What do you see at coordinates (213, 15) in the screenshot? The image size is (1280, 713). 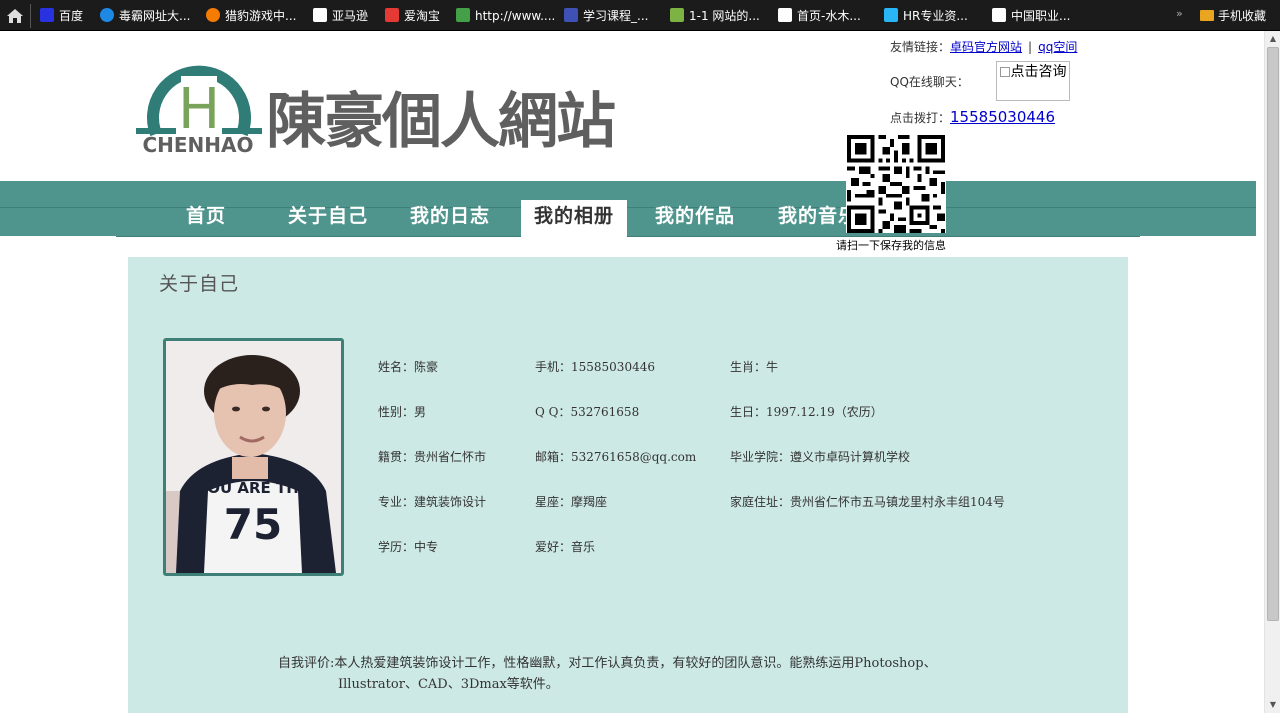 I see `liebao-icon` at bounding box center [213, 15].